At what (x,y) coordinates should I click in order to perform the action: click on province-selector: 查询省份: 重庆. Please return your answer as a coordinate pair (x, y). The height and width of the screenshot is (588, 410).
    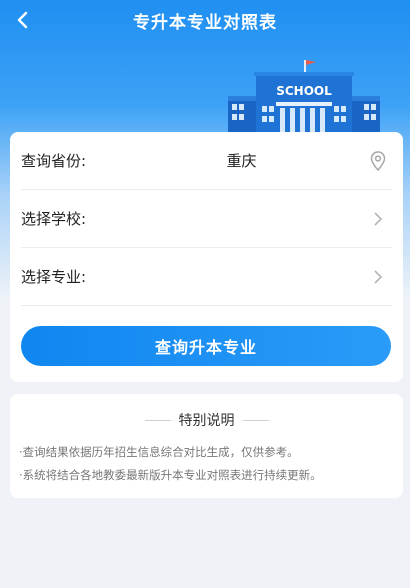
    Looking at the image, I should click on (206, 161).